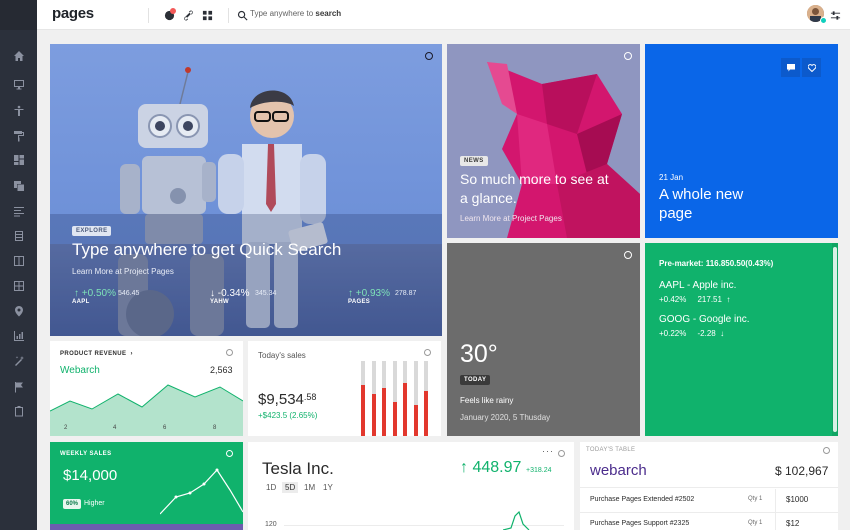 The height and width of the screenshot is (530, 850). Describe the element at coordinates (18, 83) in the screenshot. I see `desktop-icon` at that location.